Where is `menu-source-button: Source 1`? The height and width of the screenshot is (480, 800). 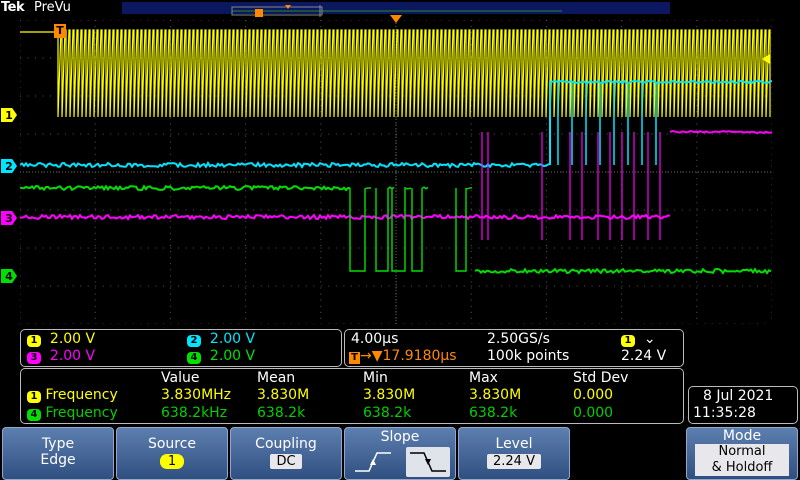 menu-source-button: Source 1 is located at coordinates (172, 453).